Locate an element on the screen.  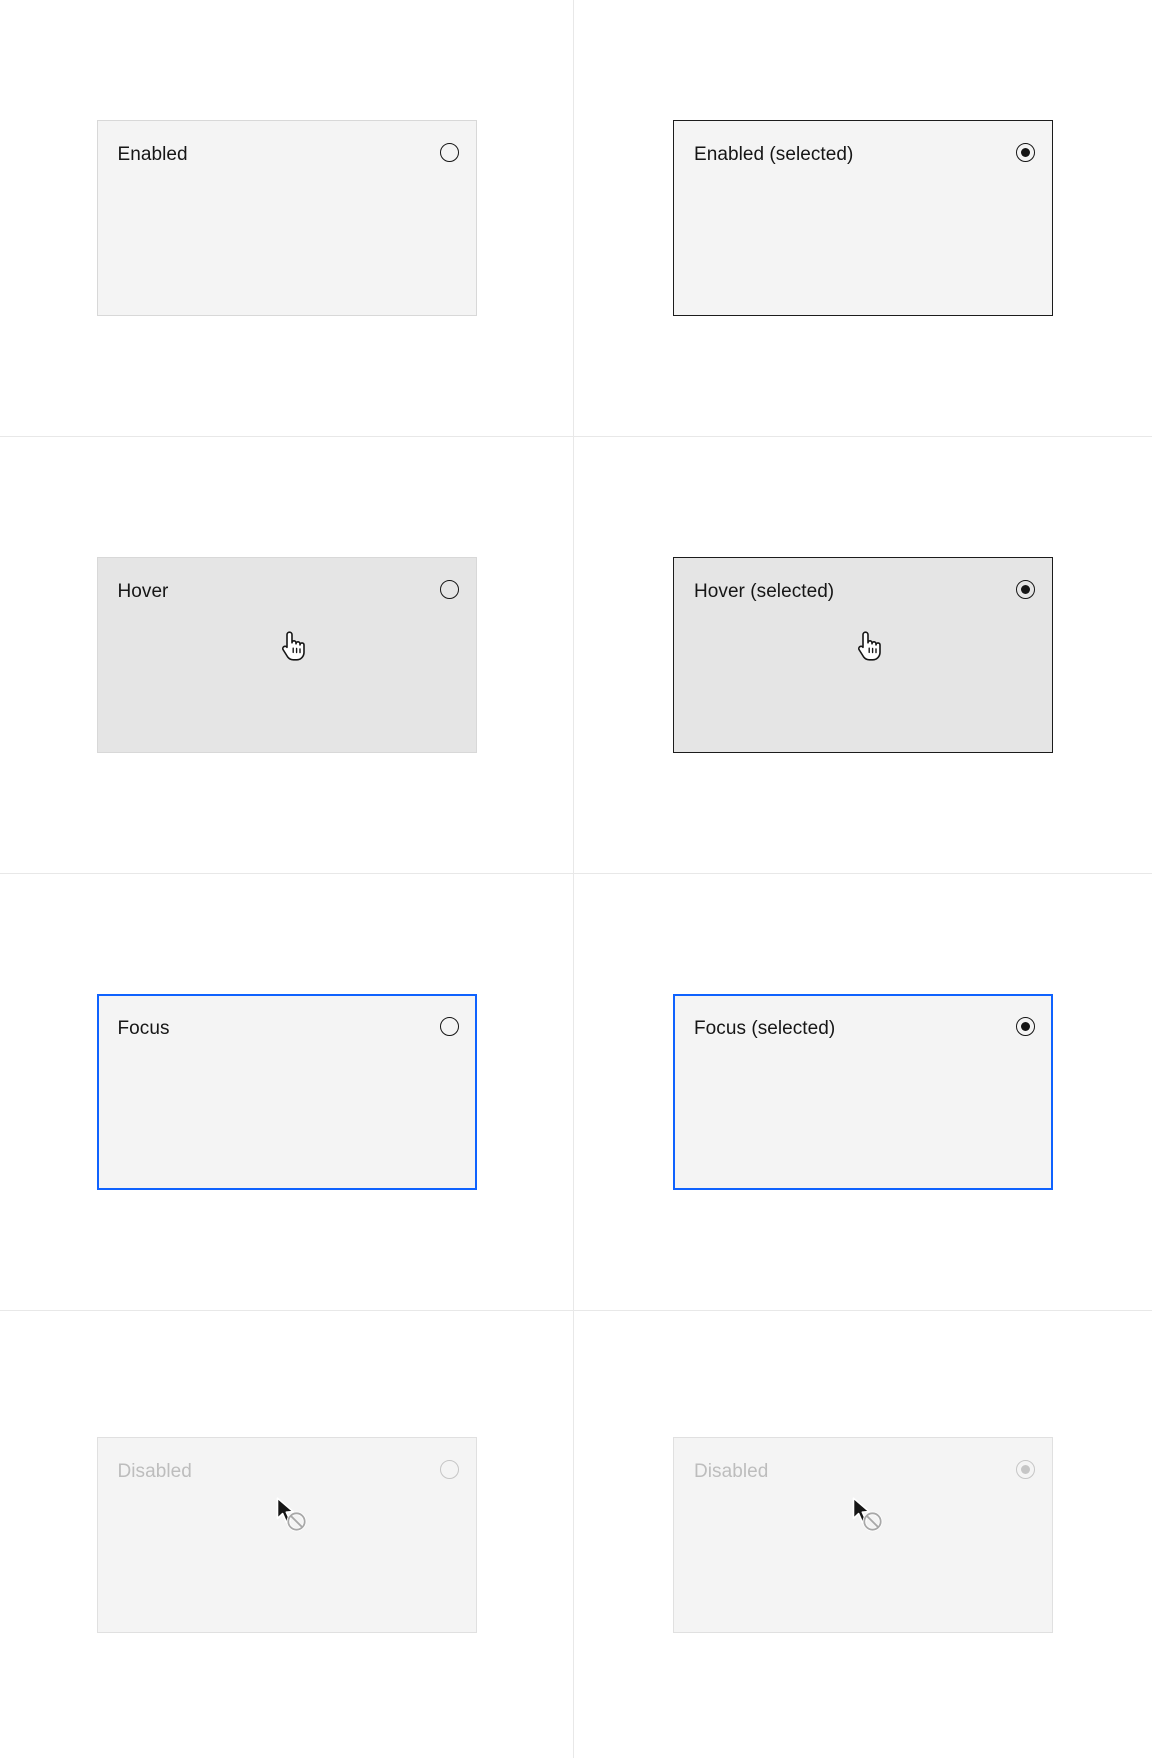
tile-label: Enabled (selected) is located at coordinates (774, 154).